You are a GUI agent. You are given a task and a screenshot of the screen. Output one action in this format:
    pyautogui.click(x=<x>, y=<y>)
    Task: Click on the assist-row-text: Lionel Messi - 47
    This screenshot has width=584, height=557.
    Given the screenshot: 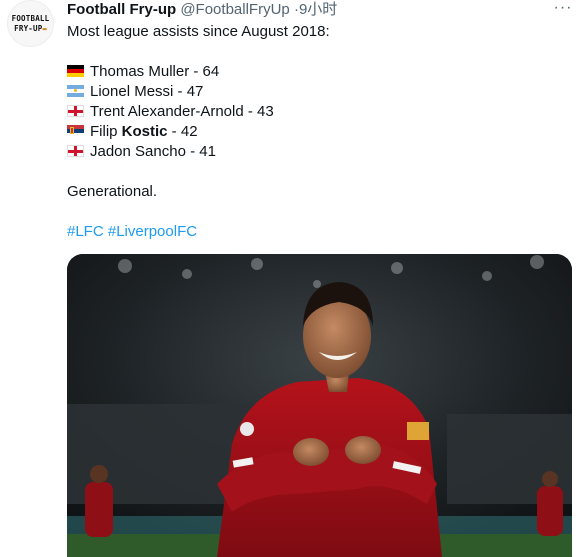 What is the action you would take?
    pyautogui.click(x=147, y=91)
    